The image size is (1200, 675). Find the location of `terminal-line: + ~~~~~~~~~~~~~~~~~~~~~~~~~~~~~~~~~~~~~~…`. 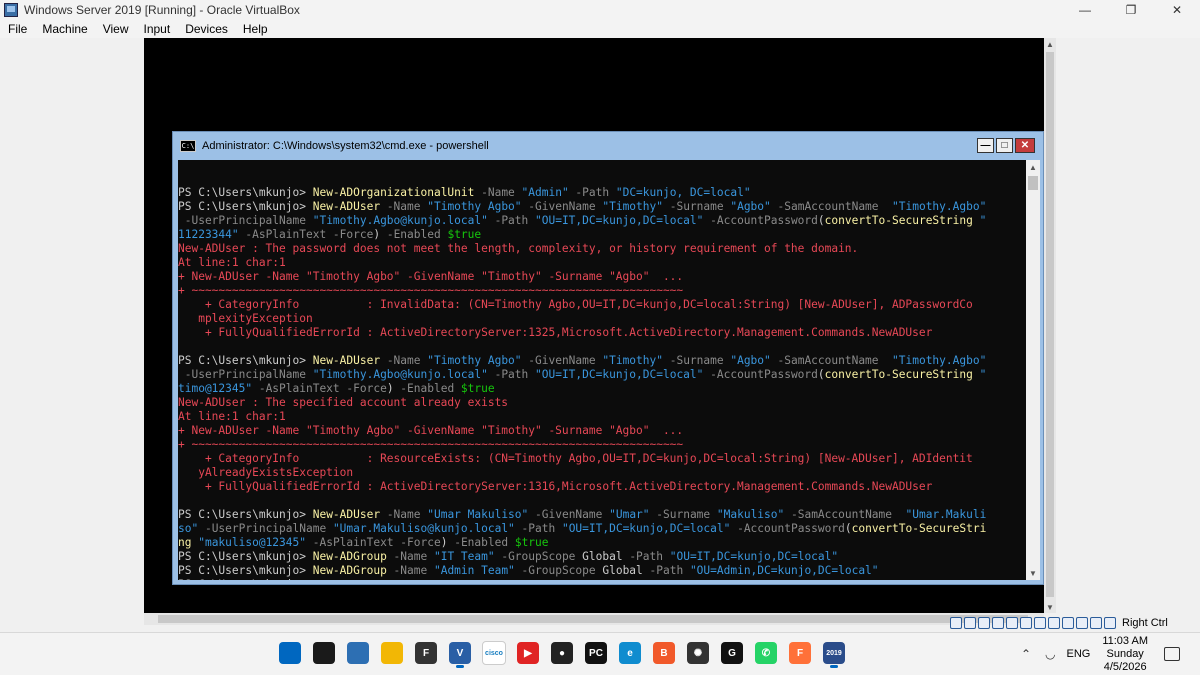

terminal-line: + ~~~~~~~~~~~~~~~~~~~~~~~~~~~~~~~~~~~~~~… is located at coordinates (602, 445).